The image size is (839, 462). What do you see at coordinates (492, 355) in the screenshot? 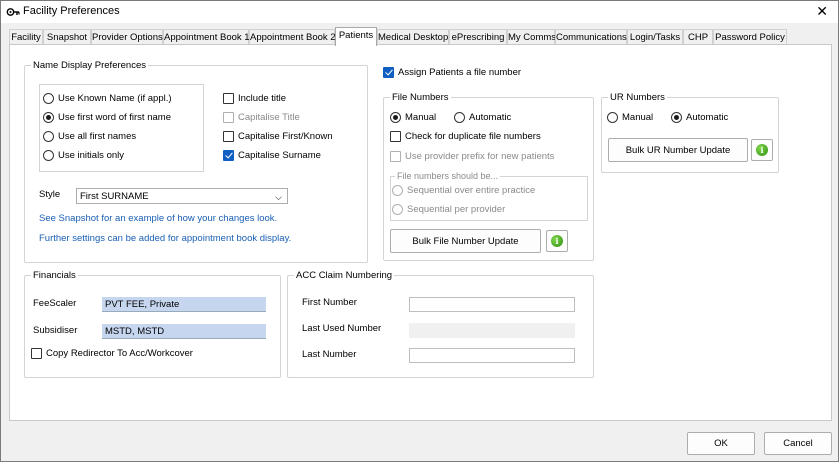
I see `last-number-input` at bounding box center [492, 355].